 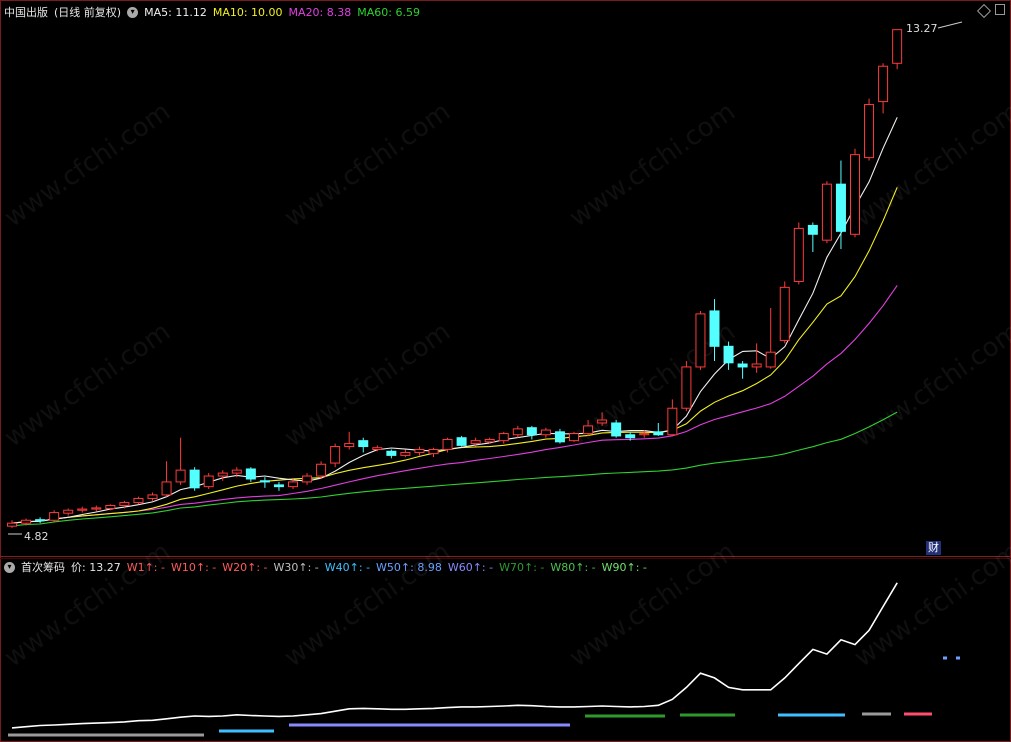 What do you see at coordinates (36, 536) in the screenshot?
I see `low-price-label: 4.82` at bounding box center [36, 536].